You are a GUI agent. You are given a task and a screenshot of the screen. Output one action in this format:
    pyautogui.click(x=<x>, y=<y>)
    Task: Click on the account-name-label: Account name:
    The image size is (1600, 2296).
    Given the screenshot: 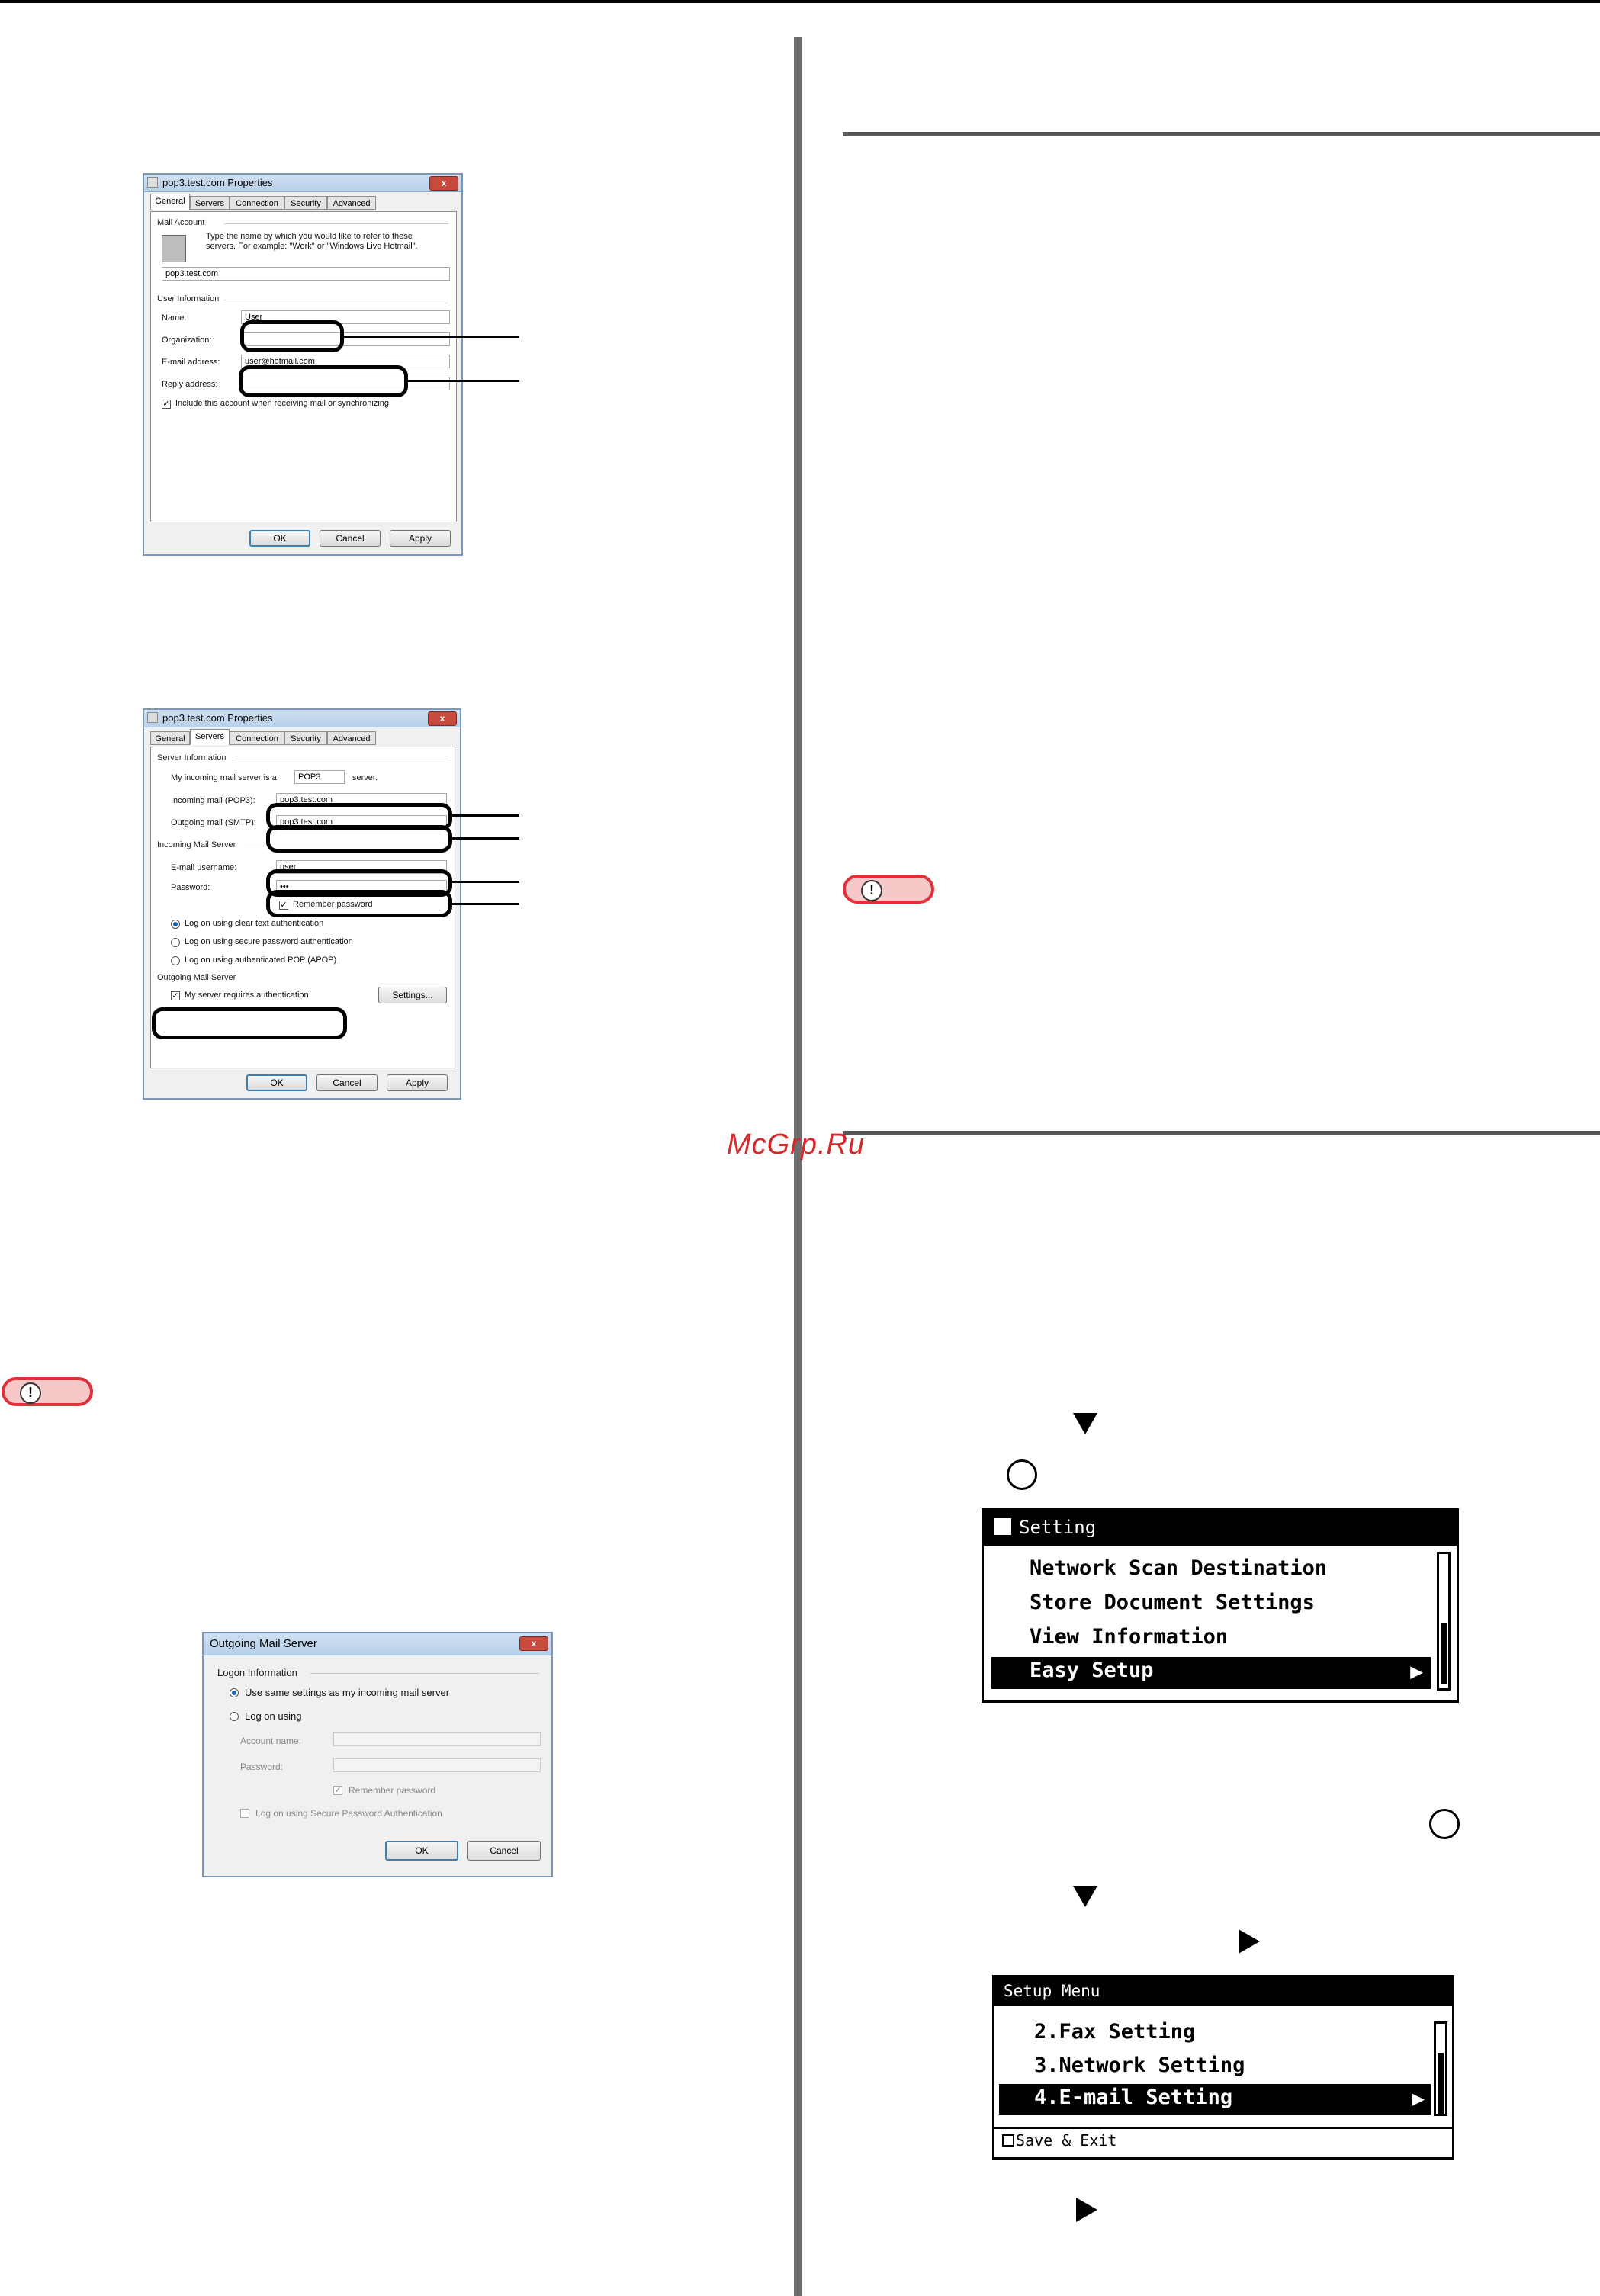 What is the action you would take?
    pyautogui.click(x=271, y=1741)
    